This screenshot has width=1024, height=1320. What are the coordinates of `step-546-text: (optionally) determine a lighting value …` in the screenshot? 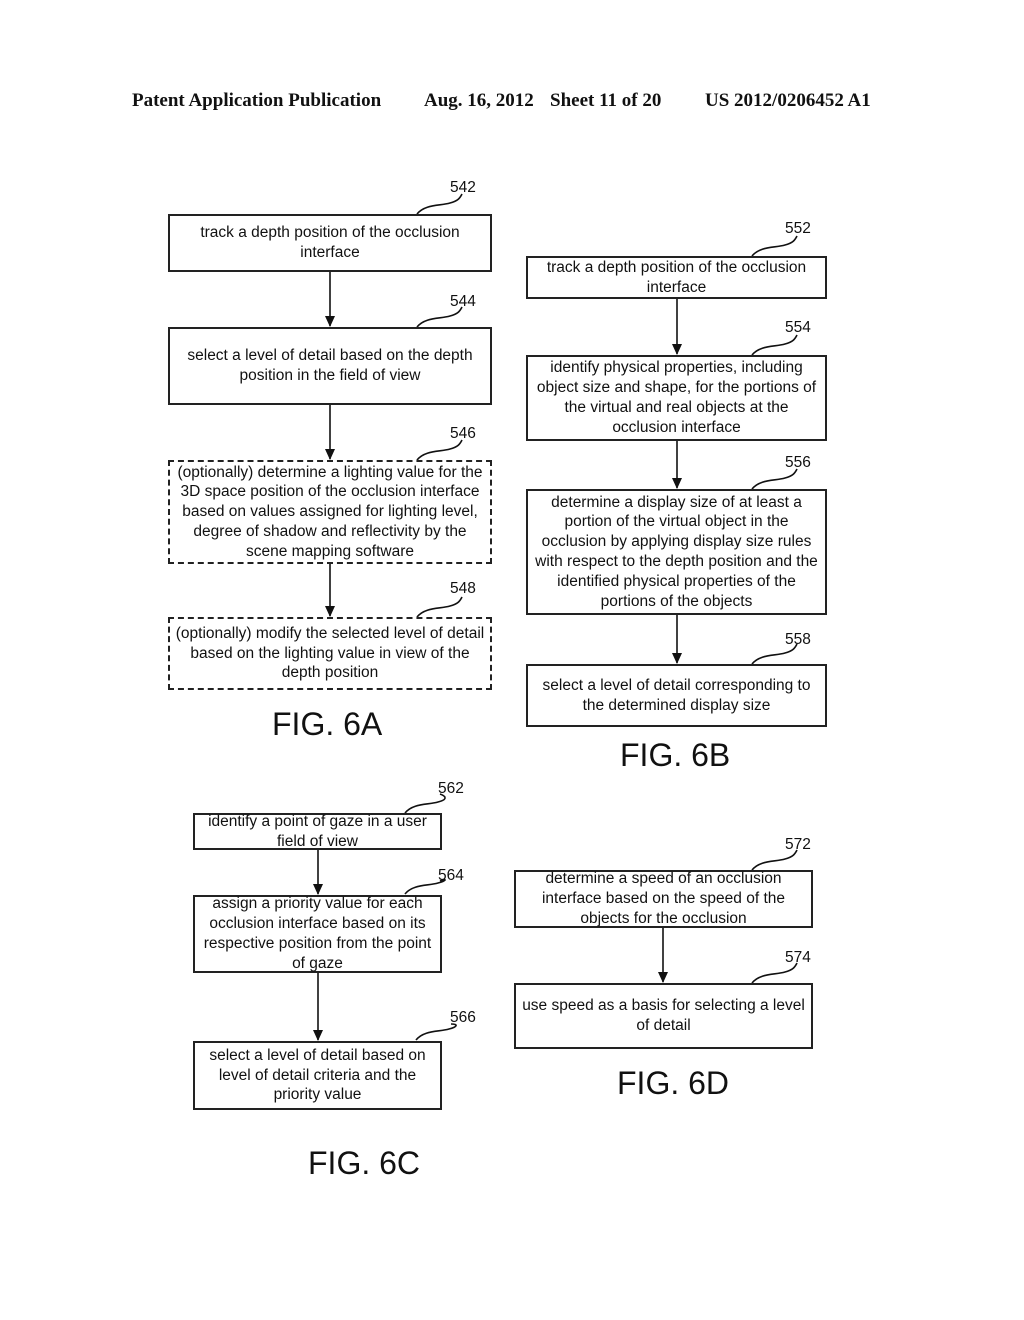 It's located at (330, 511).